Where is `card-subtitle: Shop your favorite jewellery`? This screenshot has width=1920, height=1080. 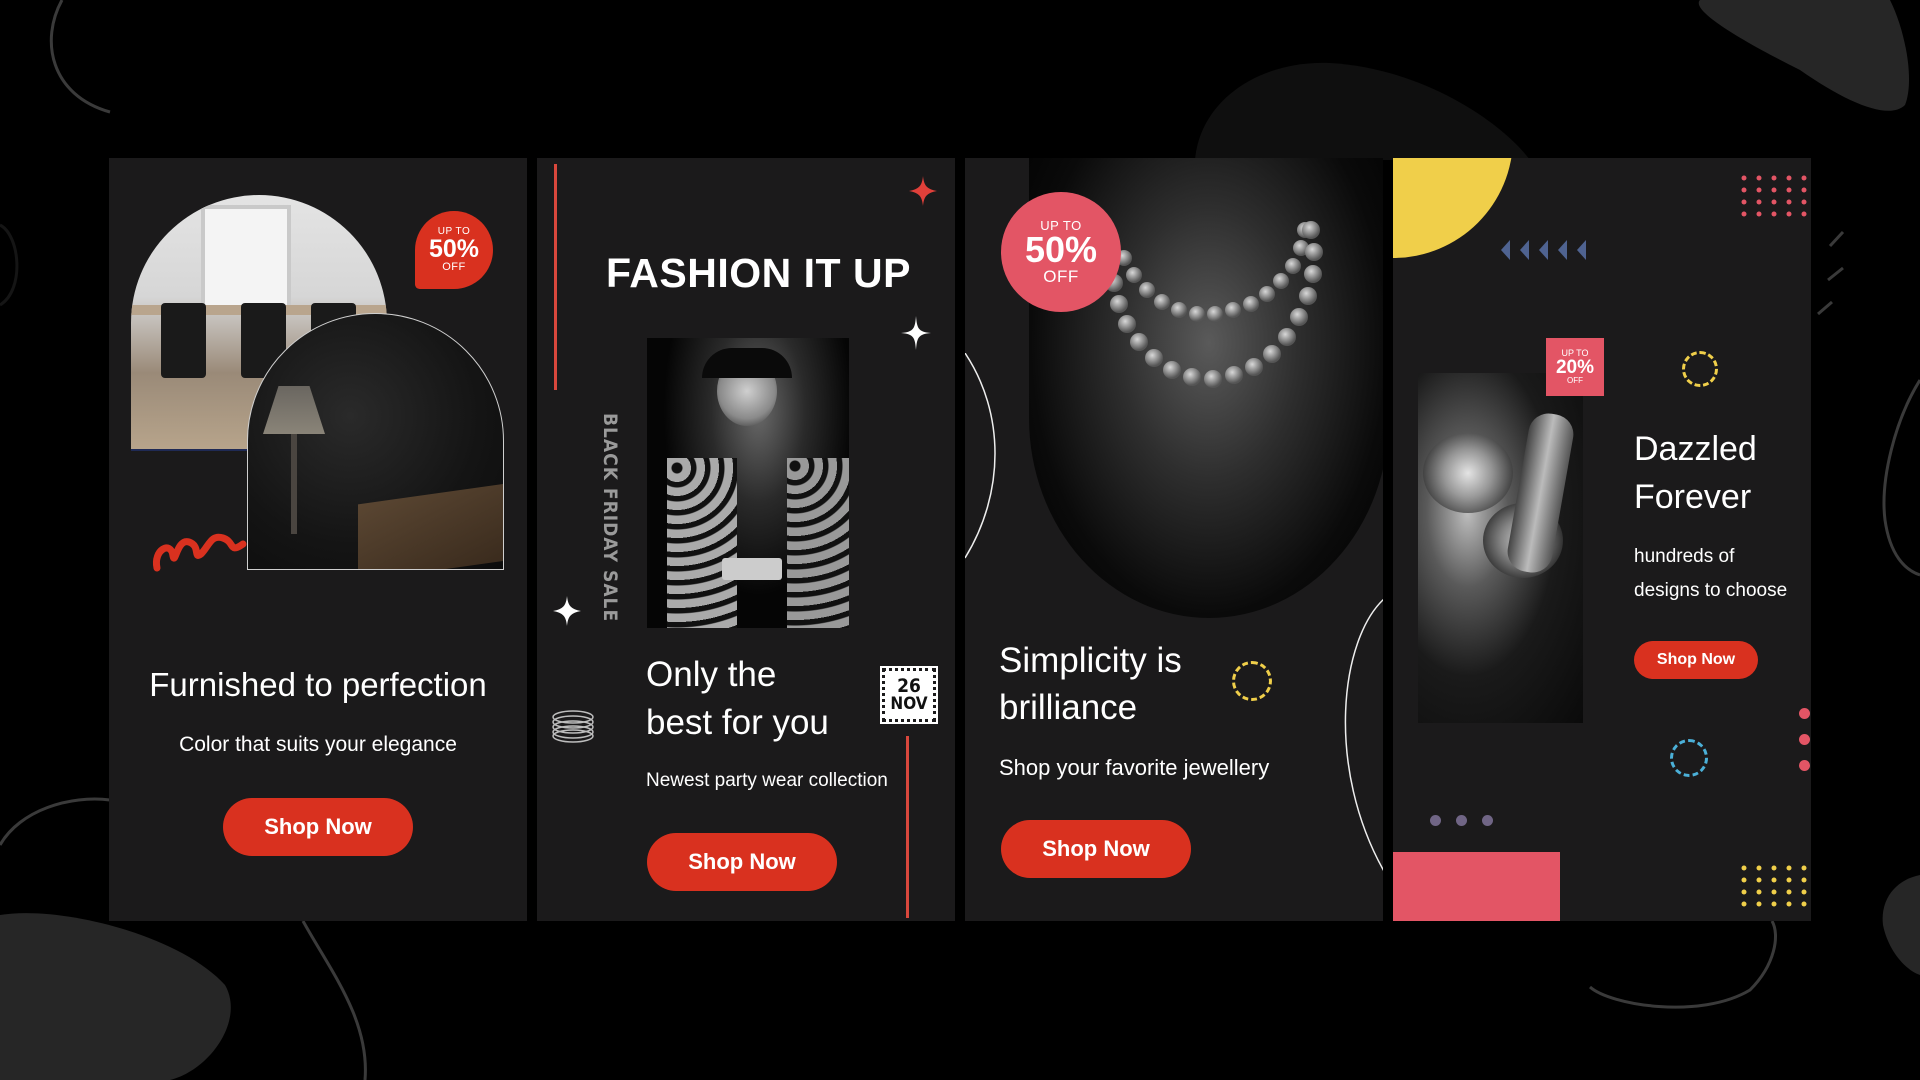
card-subtitle: Shop your favorite jewellery is located at coordinates (1134, 767).